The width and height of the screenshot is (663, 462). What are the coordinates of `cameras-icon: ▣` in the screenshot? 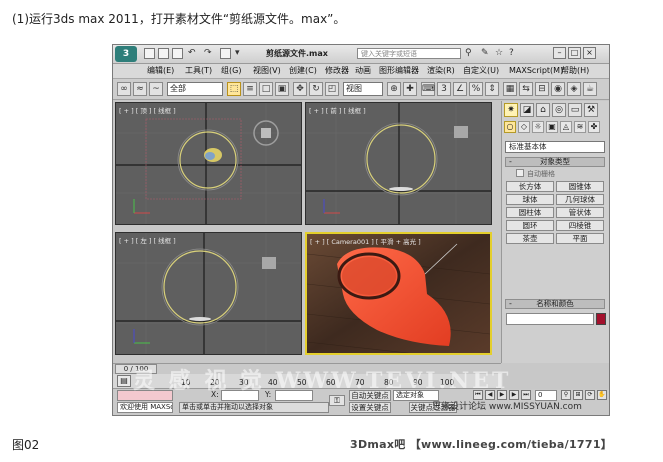 It's located at (552, 127).